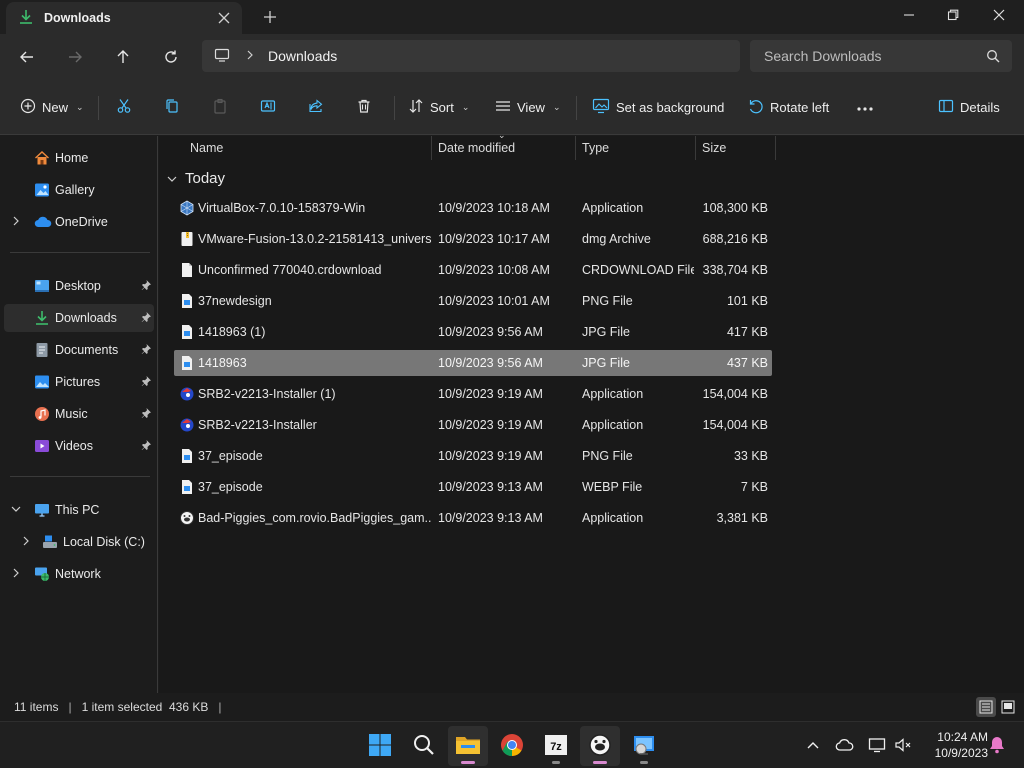 This screenshot has height=768, width=1024. What do you see at coordinates (980, 107) in the screenshot?
I see `details-label: Details` at bounding box center [980, 107].